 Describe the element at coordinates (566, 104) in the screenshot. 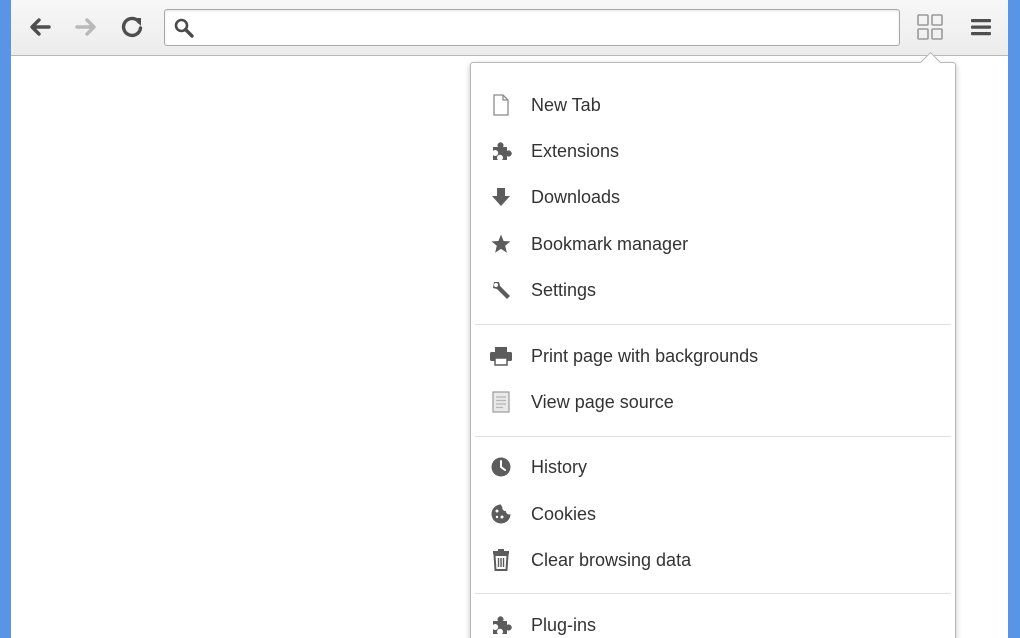

I see `menu-item-label: New Tab` at that location.